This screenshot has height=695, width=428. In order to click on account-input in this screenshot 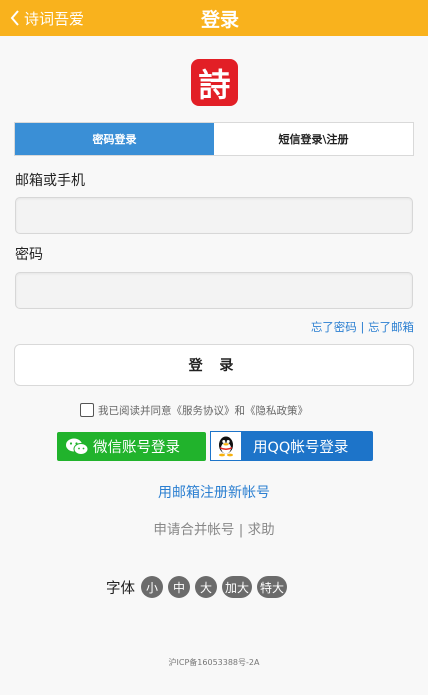, I will do `click(214, 215)`.